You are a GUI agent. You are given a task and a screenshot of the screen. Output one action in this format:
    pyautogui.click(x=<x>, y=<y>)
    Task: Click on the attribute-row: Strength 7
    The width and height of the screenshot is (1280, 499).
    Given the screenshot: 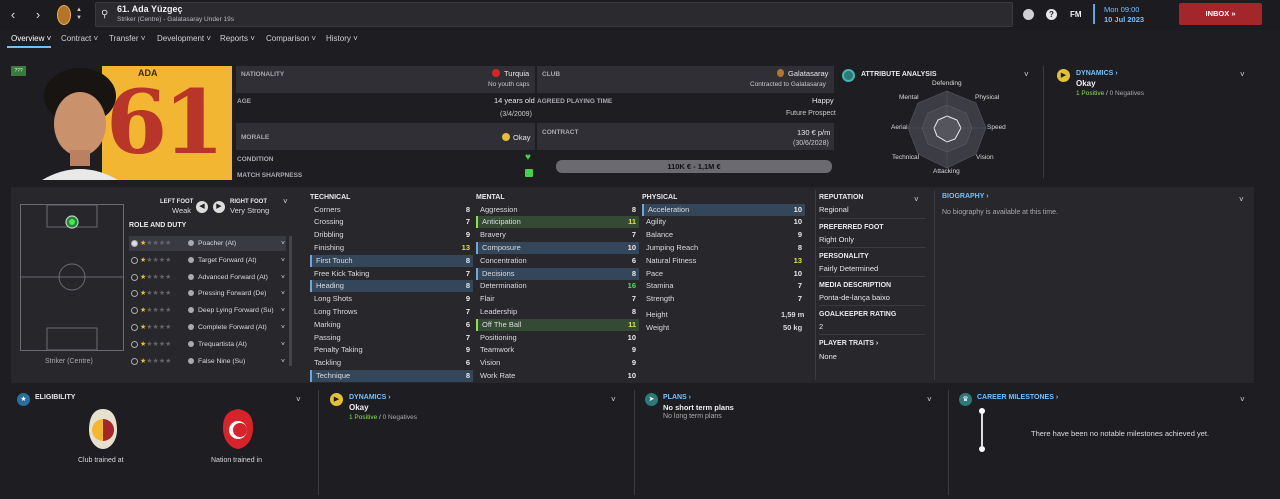 What is the action you would take?
    pyautogui.click(x=723, y=299)
    